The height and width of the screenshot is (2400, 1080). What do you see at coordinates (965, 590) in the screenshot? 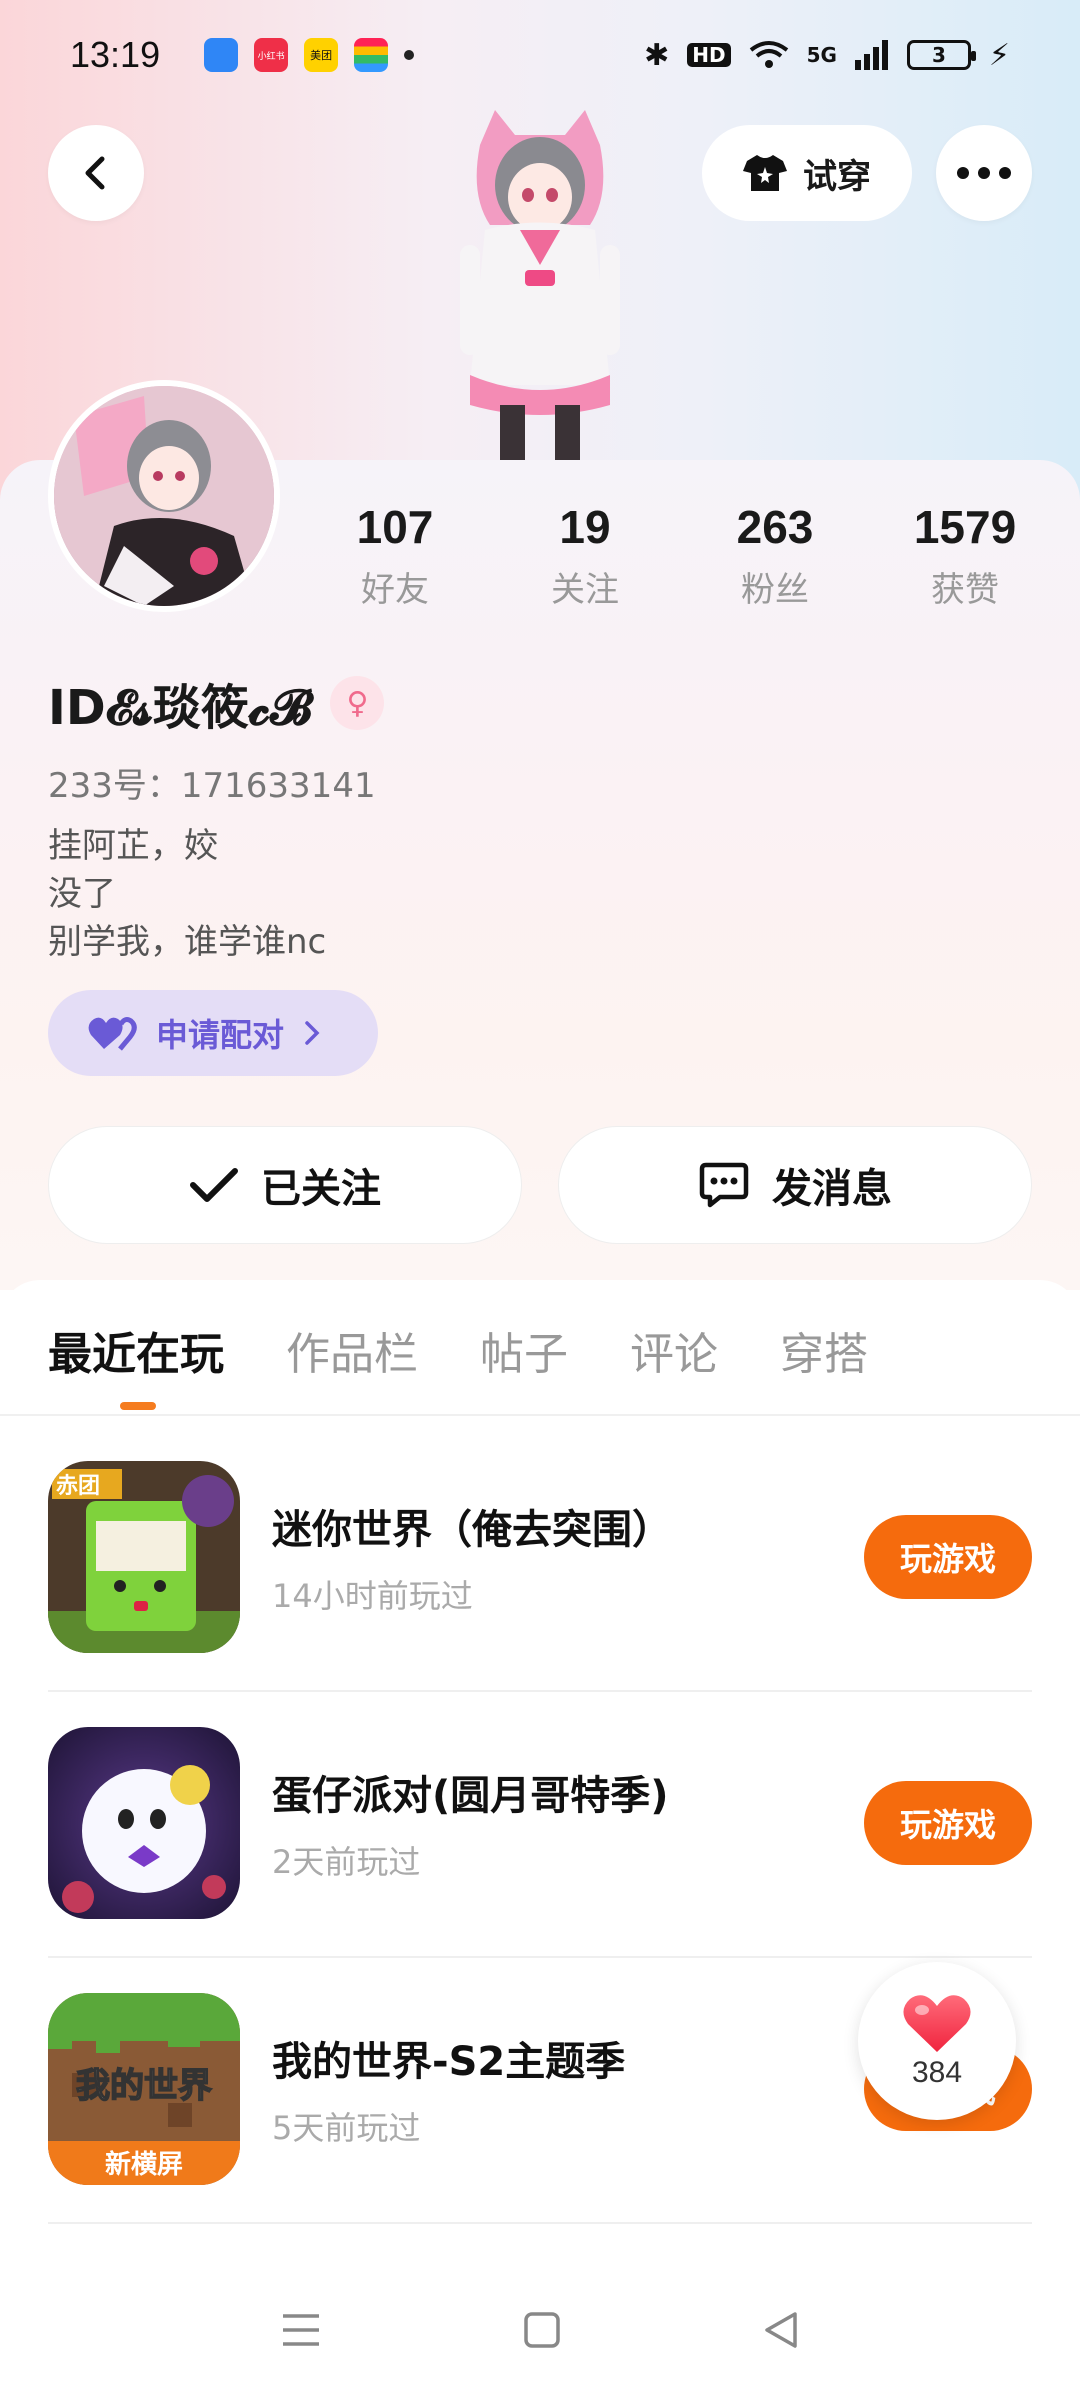
I see `stat-label: 获赞` at bounding box center [965, 590].